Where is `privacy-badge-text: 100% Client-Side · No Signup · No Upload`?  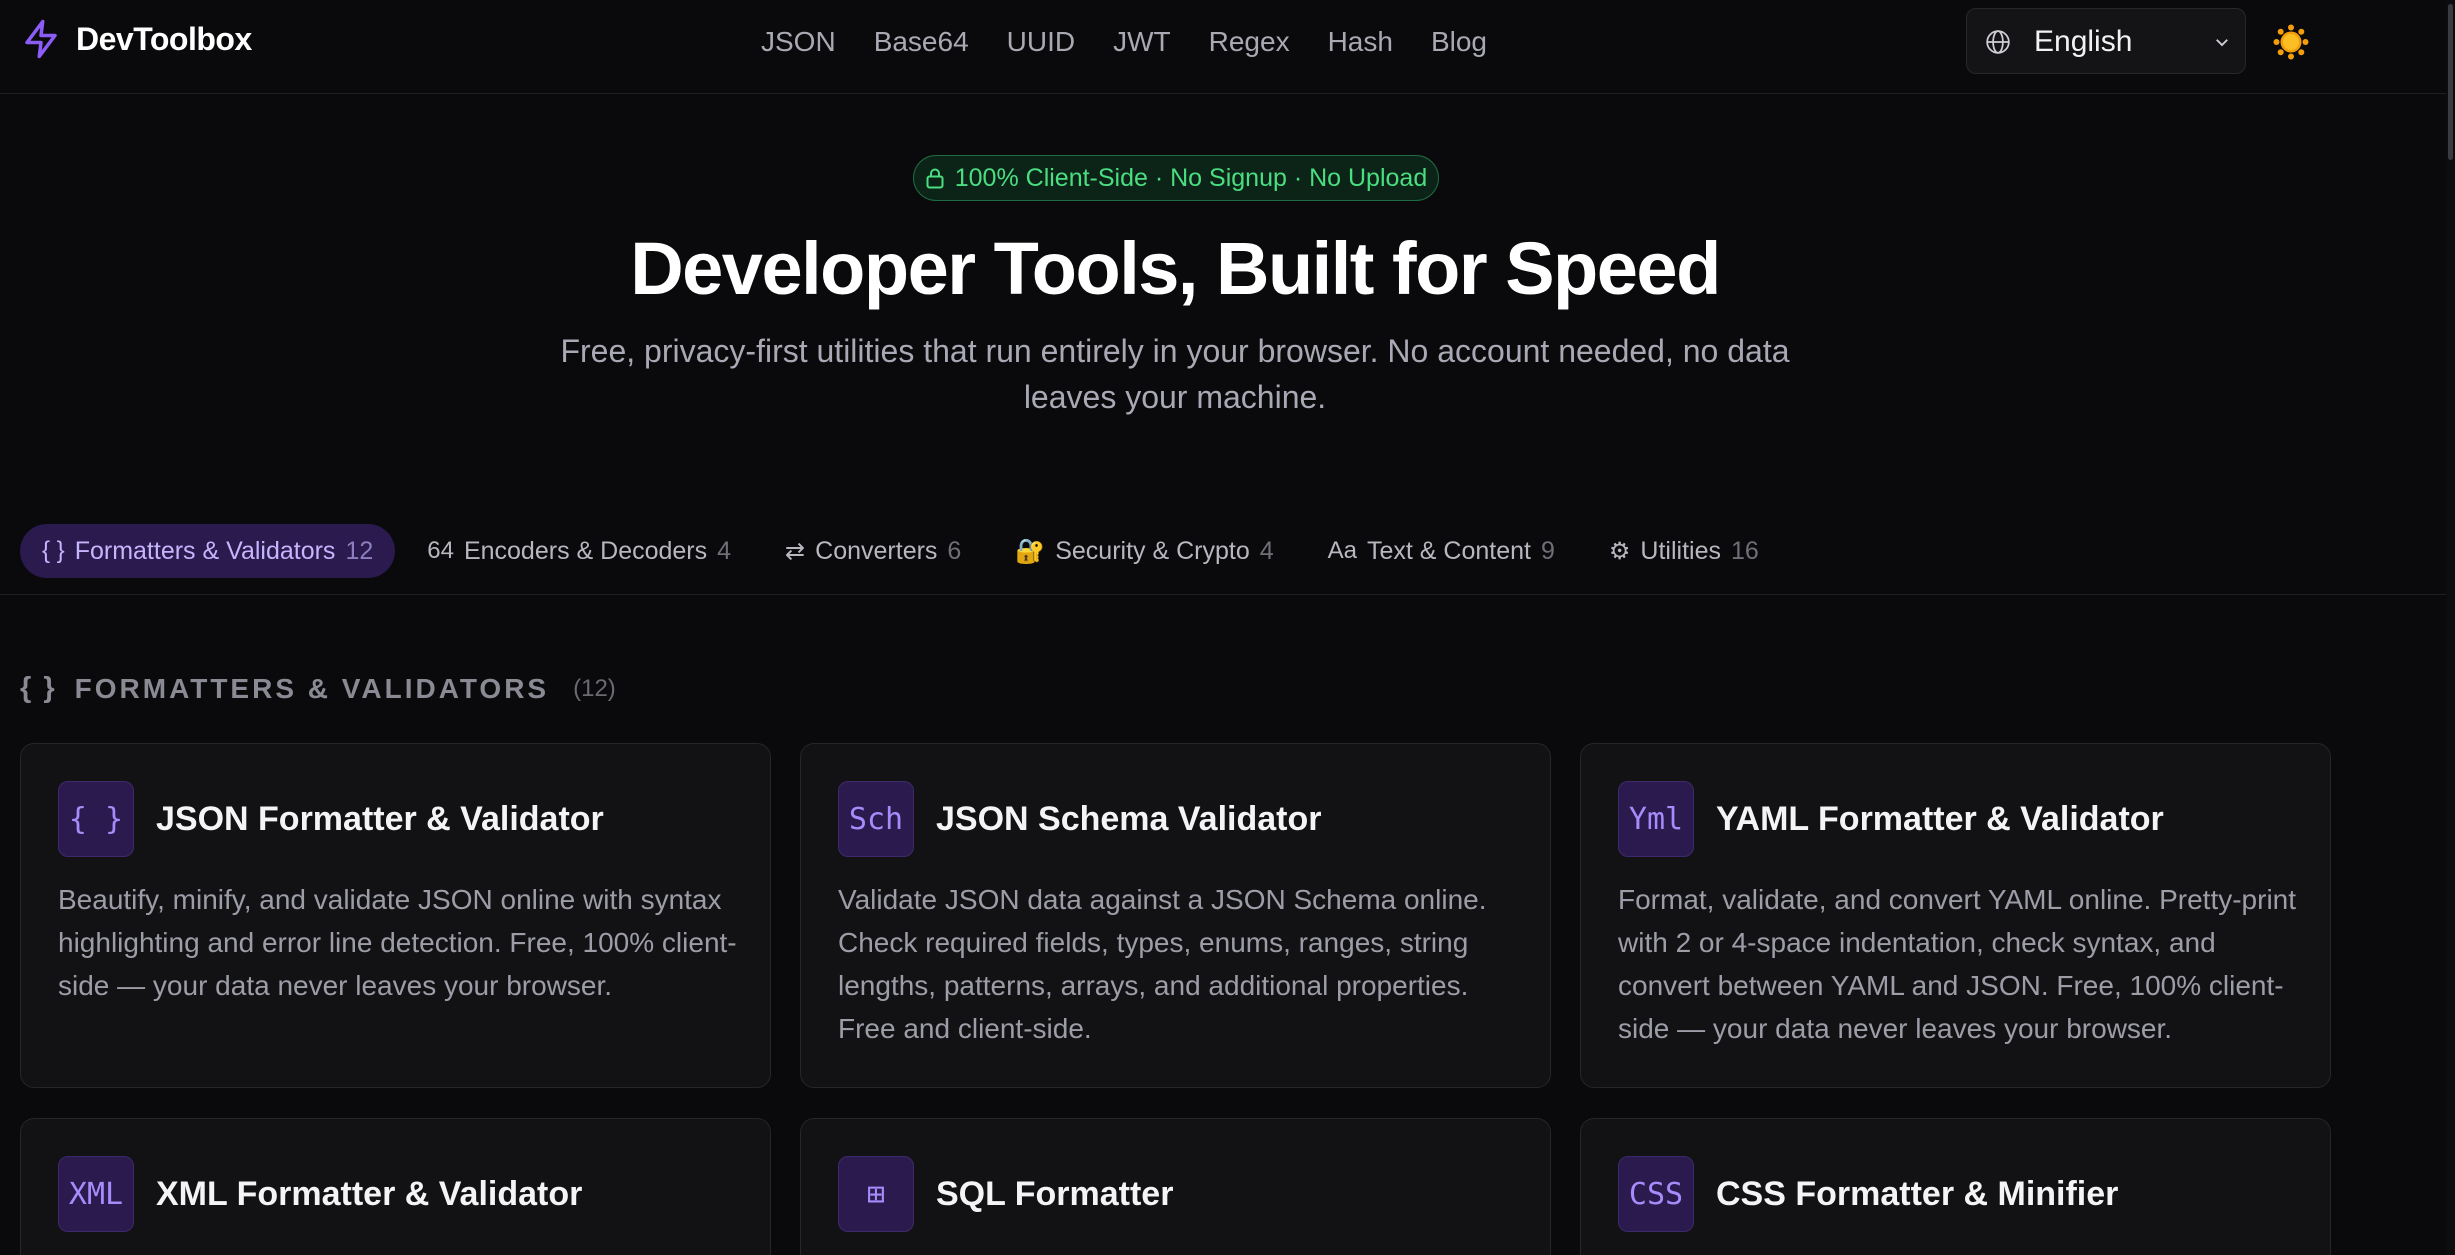 privacy-badge-text: 100% Client-Side · No Signup · No Upload is located at coordinates (1191, 177).